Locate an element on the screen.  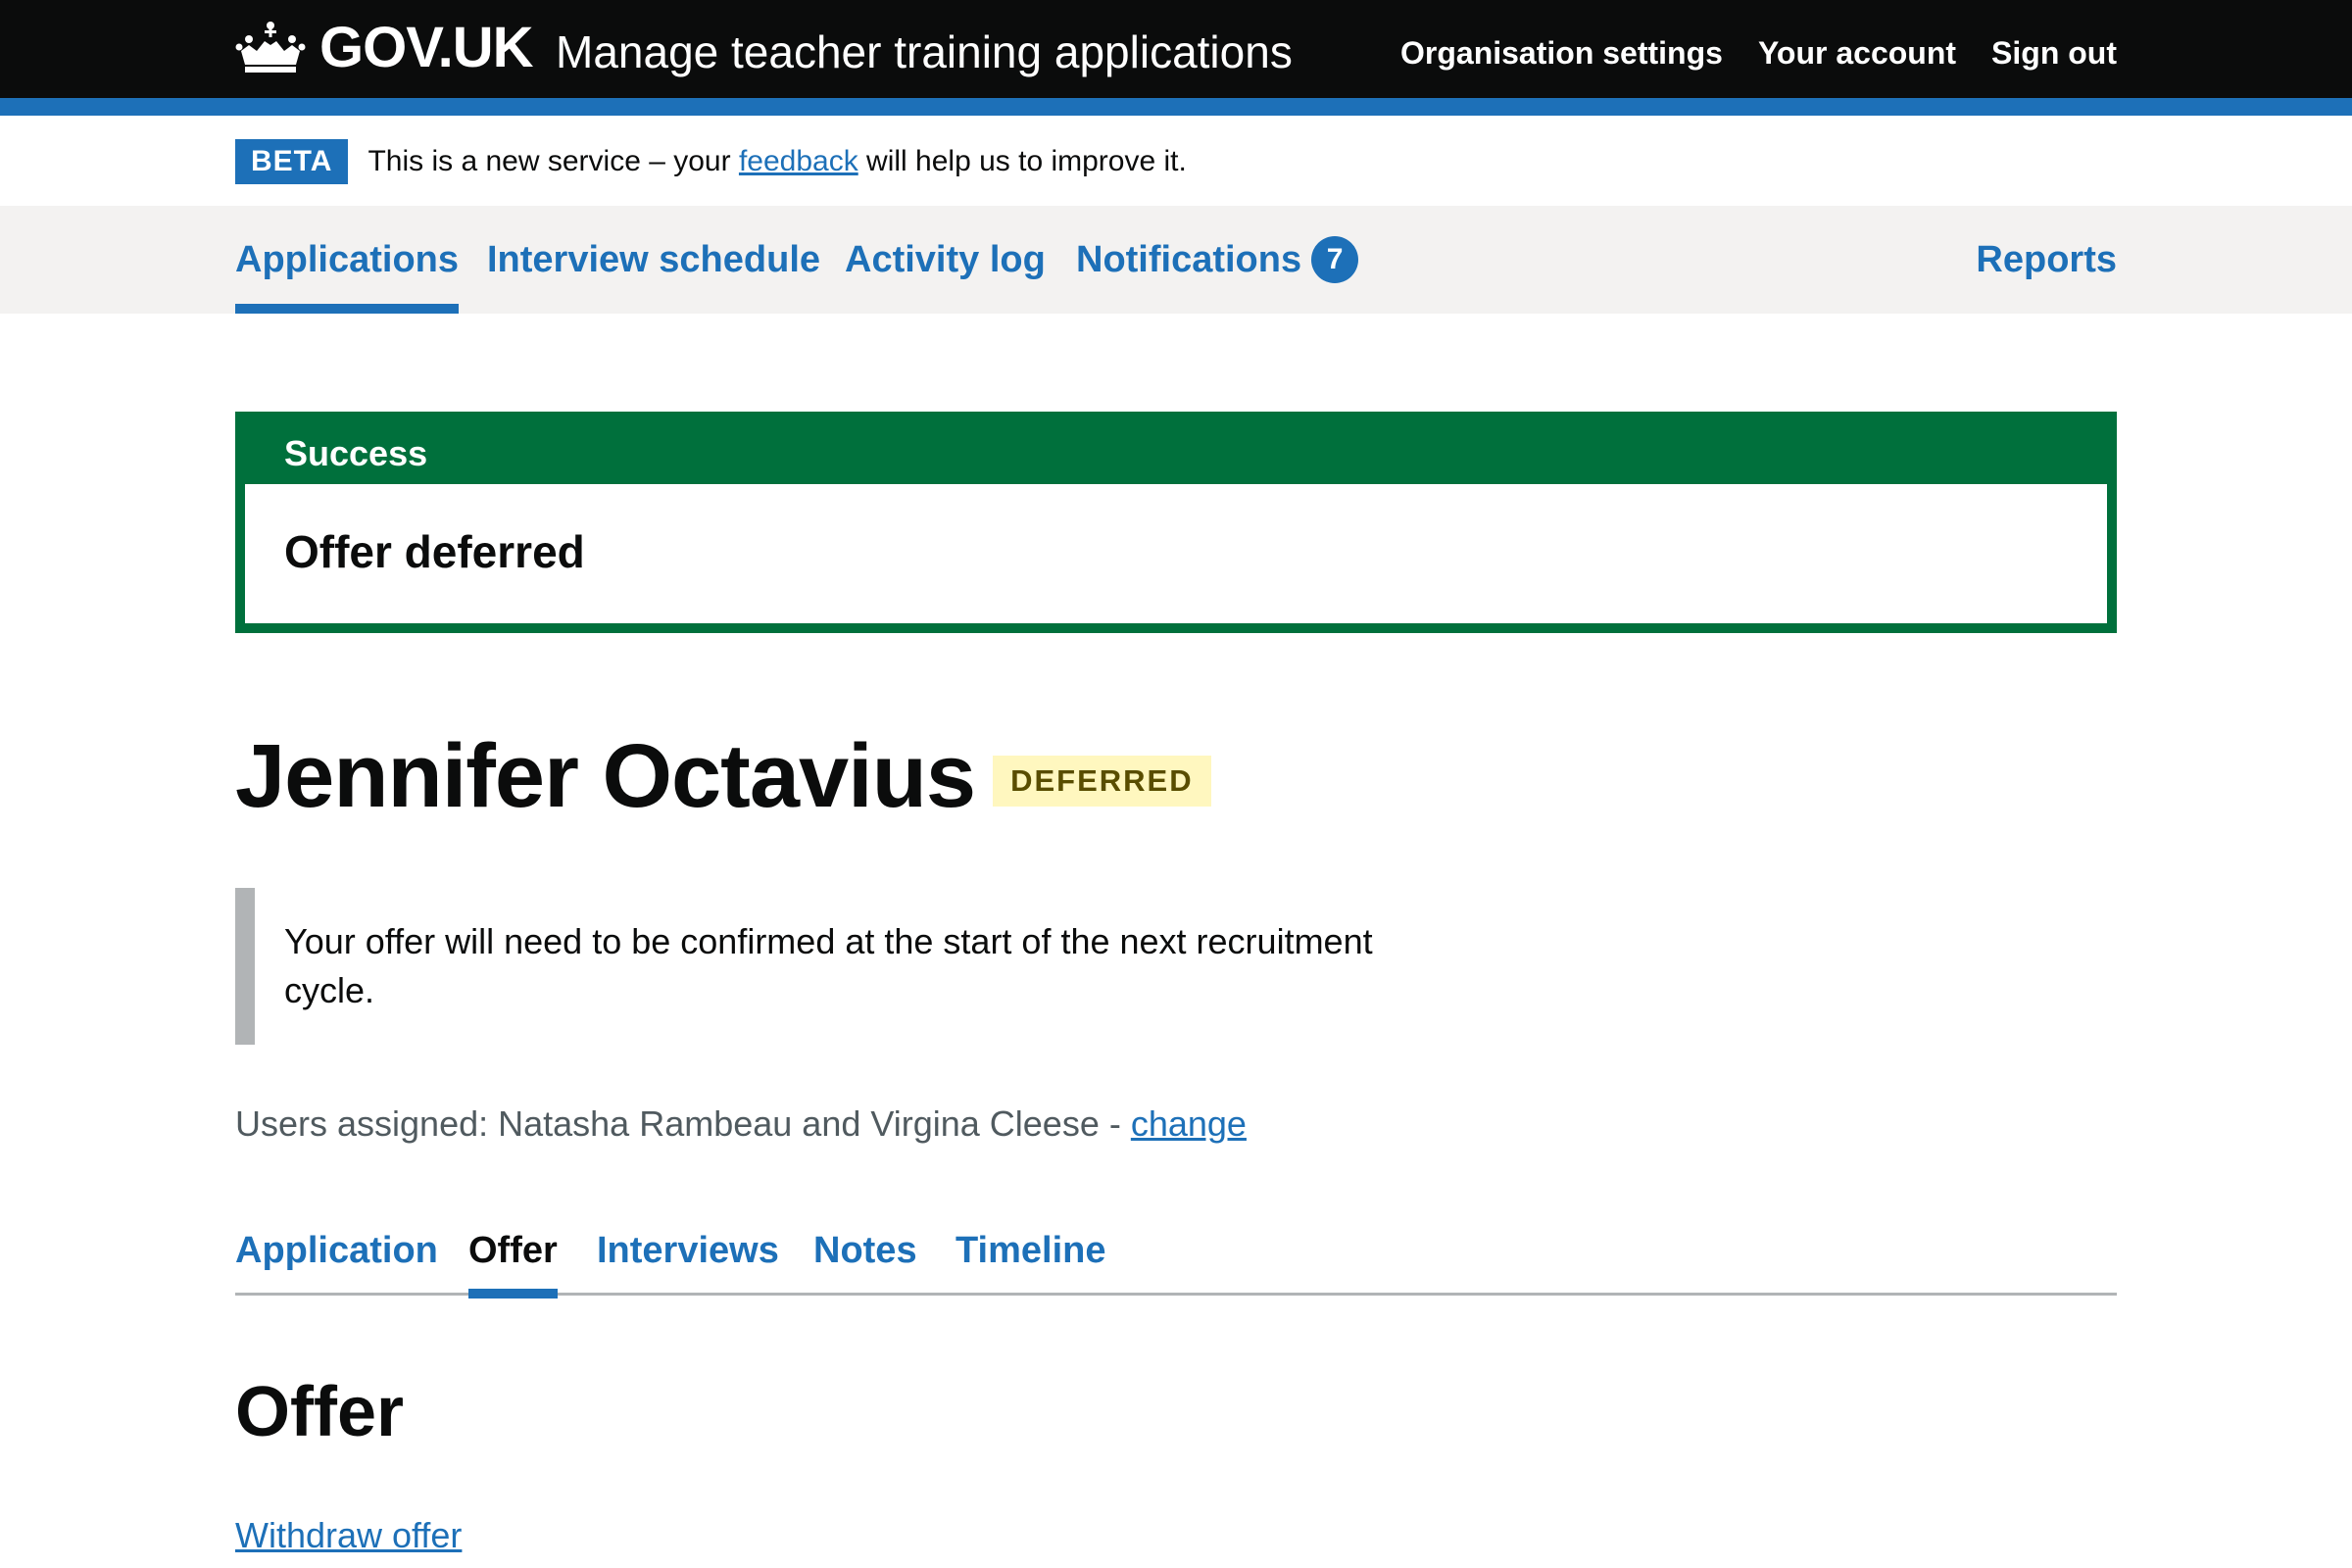
logo-text: GOV.UK is located at coordinates (426, 47).